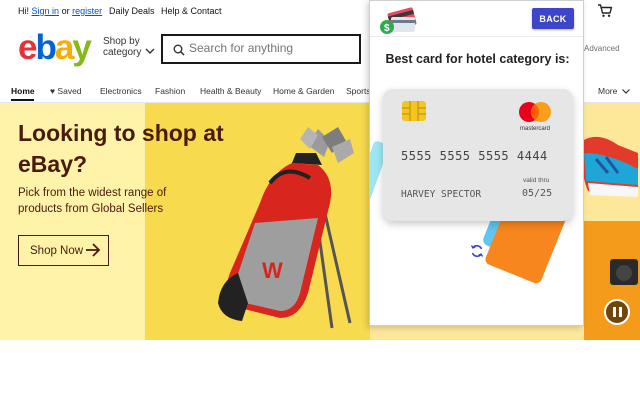  Describe the element at coordinates (57, 250) in the screenshot. I see `shop-now-label: Shop Now` at that location.